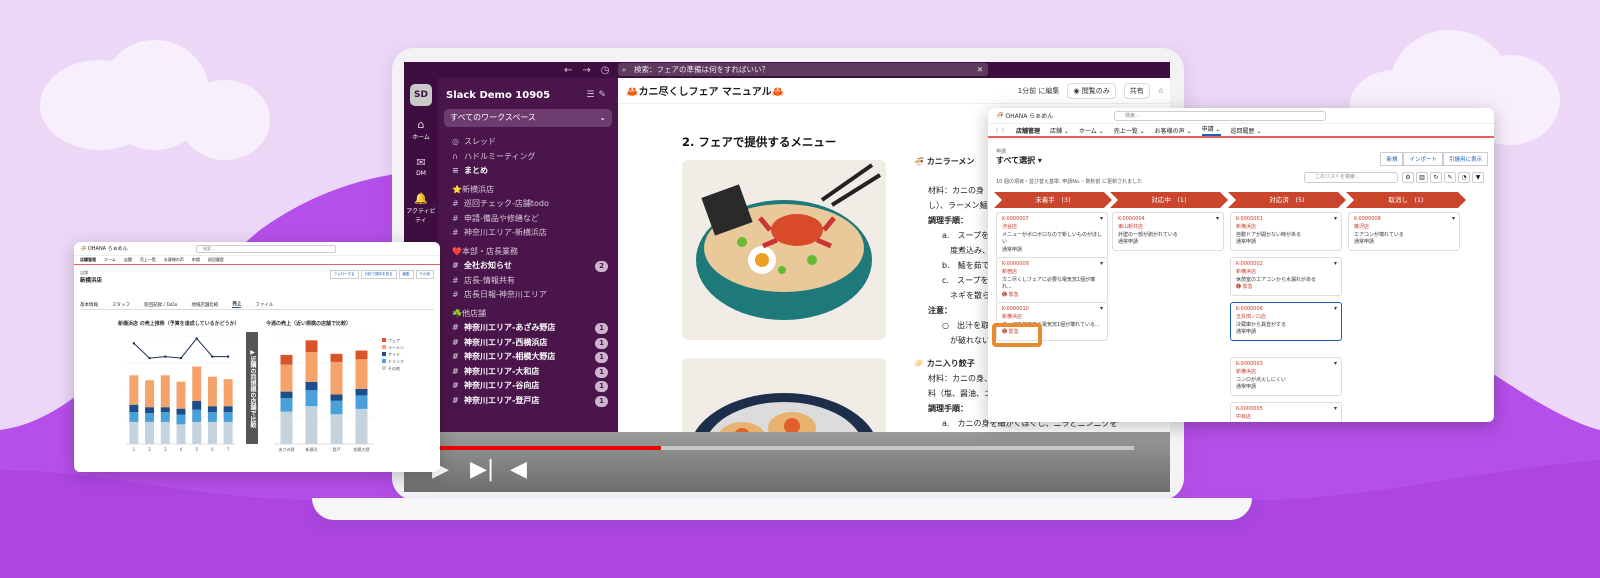 This screenshot has width=1600, height=578. Describe the element at coordinates (1422, 177) in the screenshot. I see `view-switch-icon: ▥` at that location.